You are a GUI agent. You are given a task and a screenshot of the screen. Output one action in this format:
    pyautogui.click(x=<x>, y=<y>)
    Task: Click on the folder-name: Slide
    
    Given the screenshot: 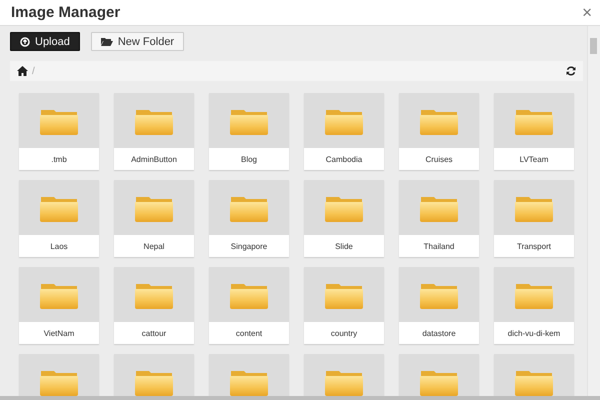 What is the action you would take?
    pyautogui.click(x=344, y=246)
    